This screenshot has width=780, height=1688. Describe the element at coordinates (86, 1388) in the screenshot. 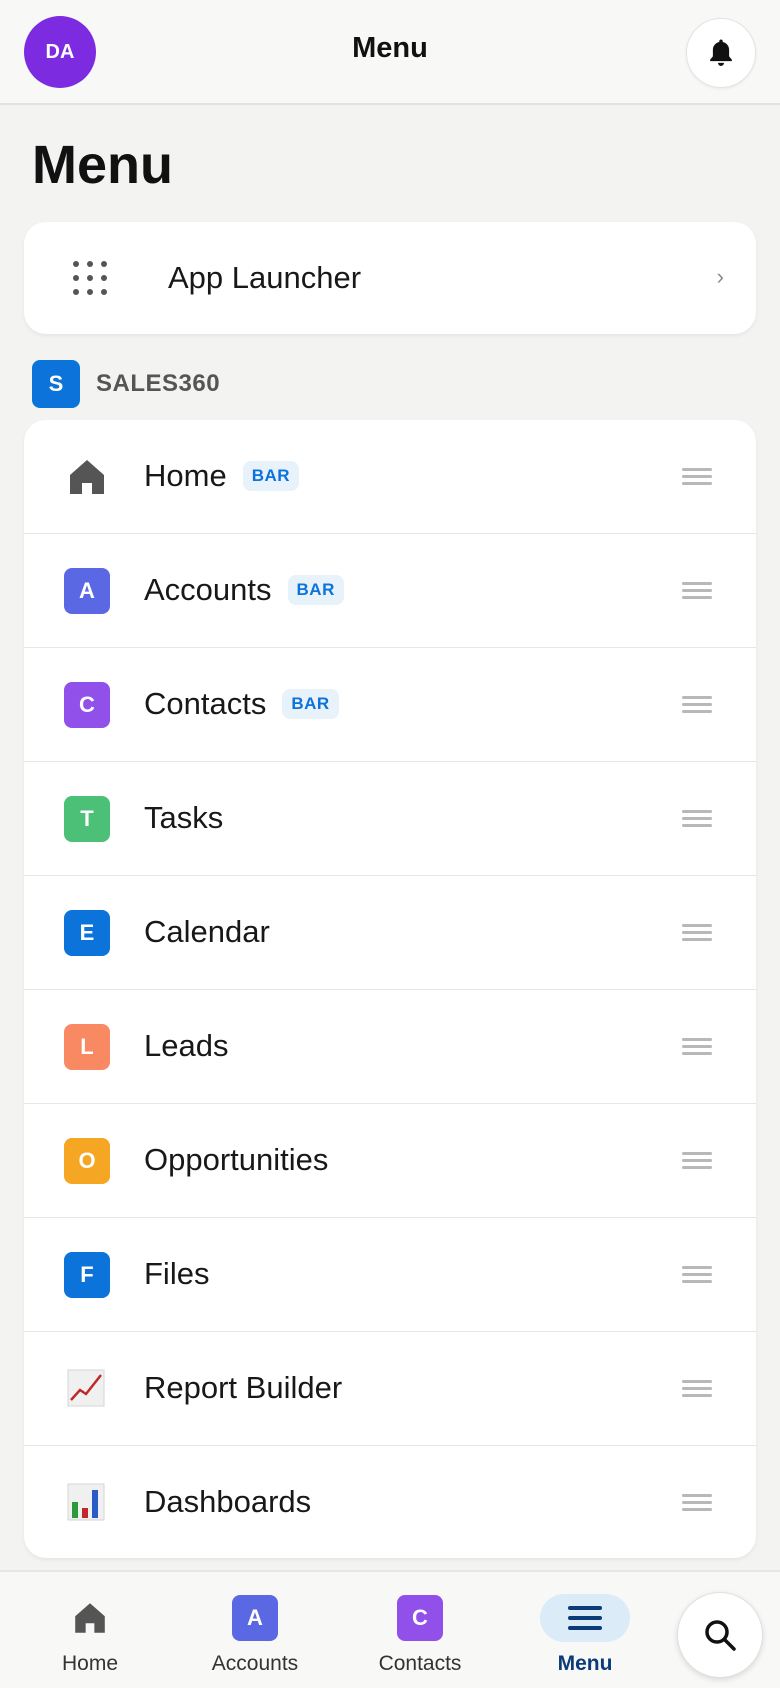

I see `line-chart-icon` at that location.